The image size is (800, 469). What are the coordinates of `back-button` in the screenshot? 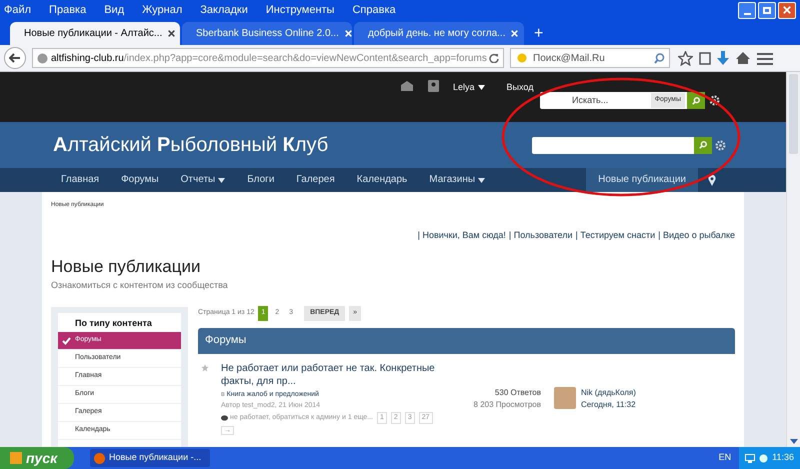 It's located at (15, 58).